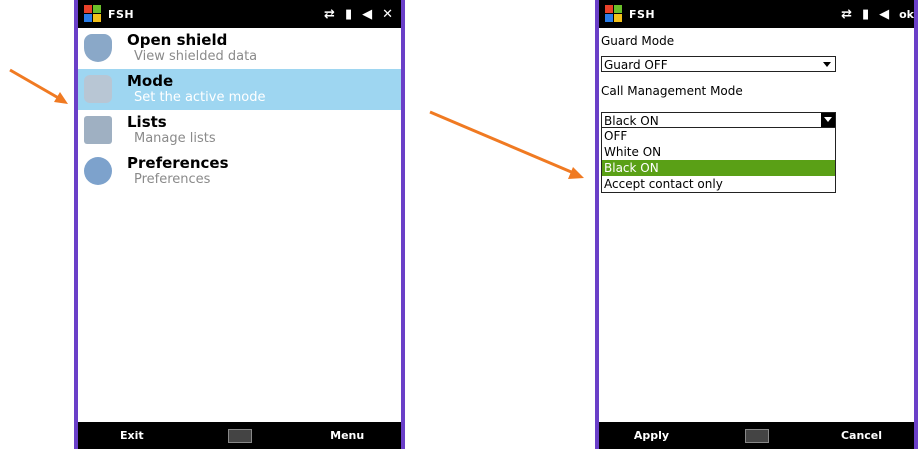  Describe the element at coordinates (175, 138) in the screenshot. I see `menu-item-subtitle: Manage lists` at that location.